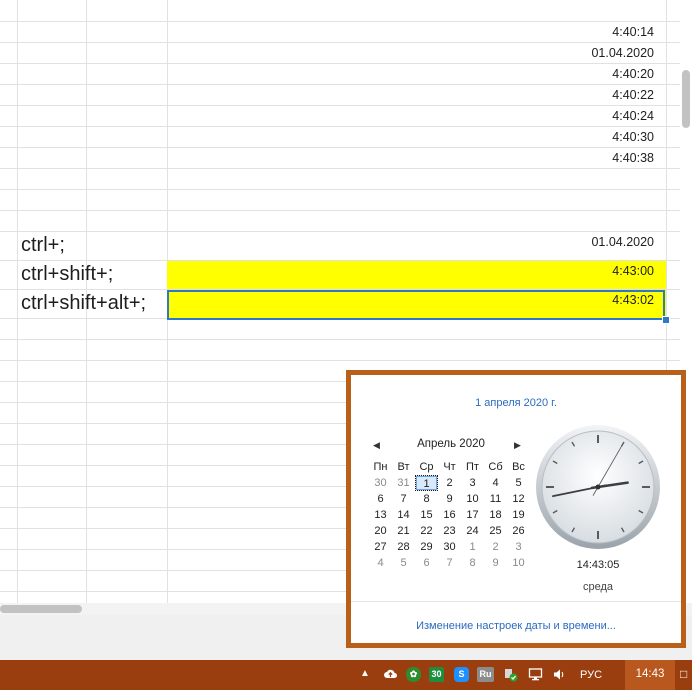 Image resolution: width=692 pixels, height=690 pixels. Describe the element at coordinates (516, 601) in the screenshot. I see `divider` at that location.